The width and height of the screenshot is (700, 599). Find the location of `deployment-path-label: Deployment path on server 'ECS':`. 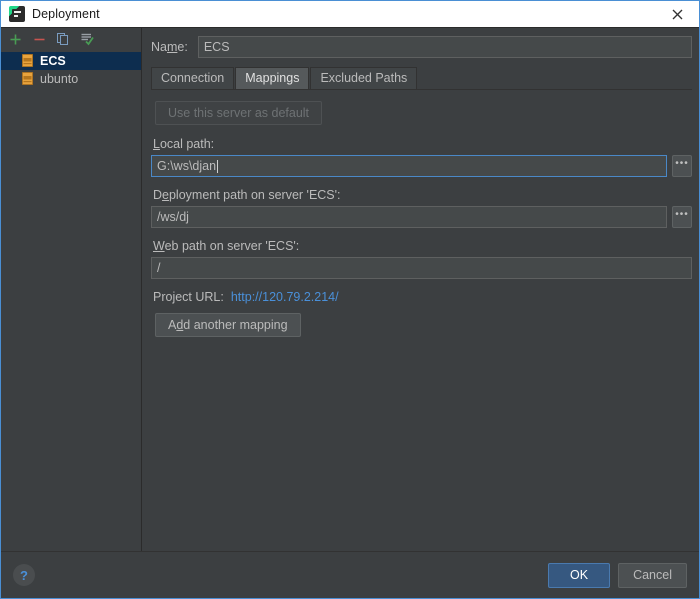

deployment-path-label: Deployment path on server 'ECS': is located at coordinates (247, 195).